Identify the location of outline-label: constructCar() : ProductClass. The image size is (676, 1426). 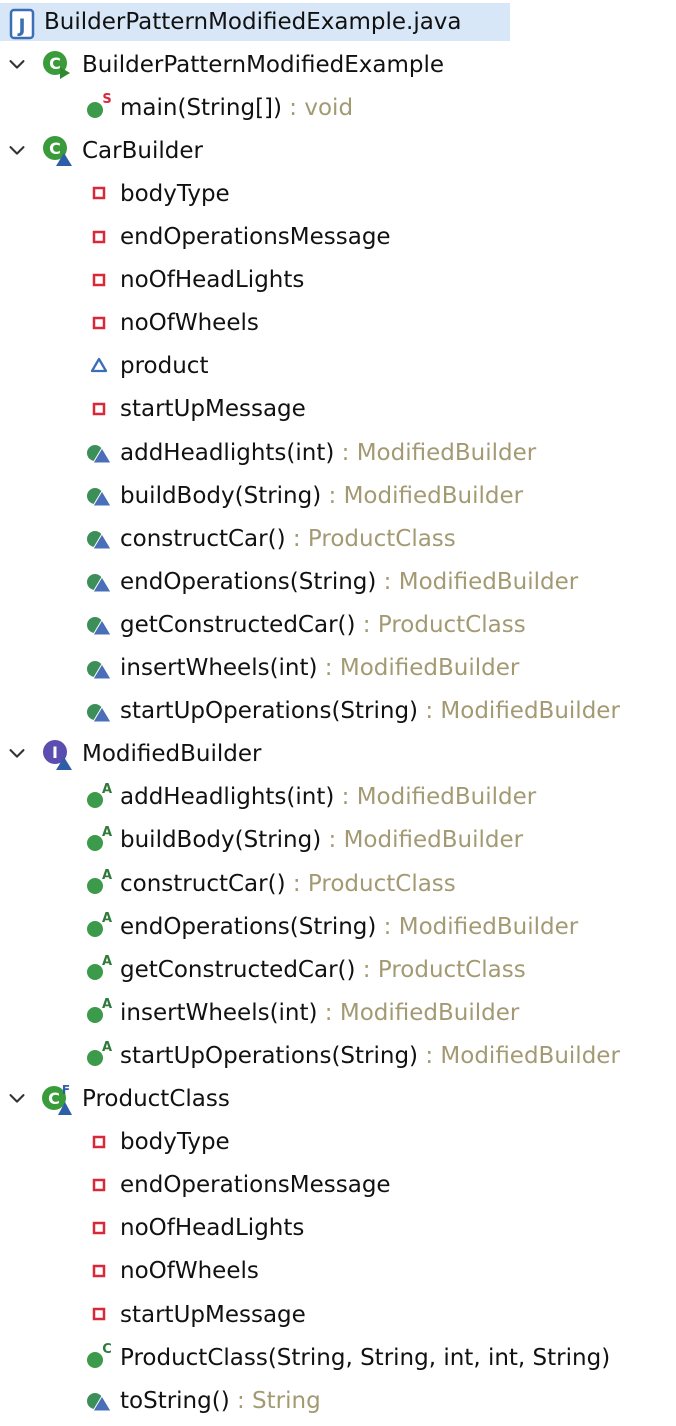
(288, 539).